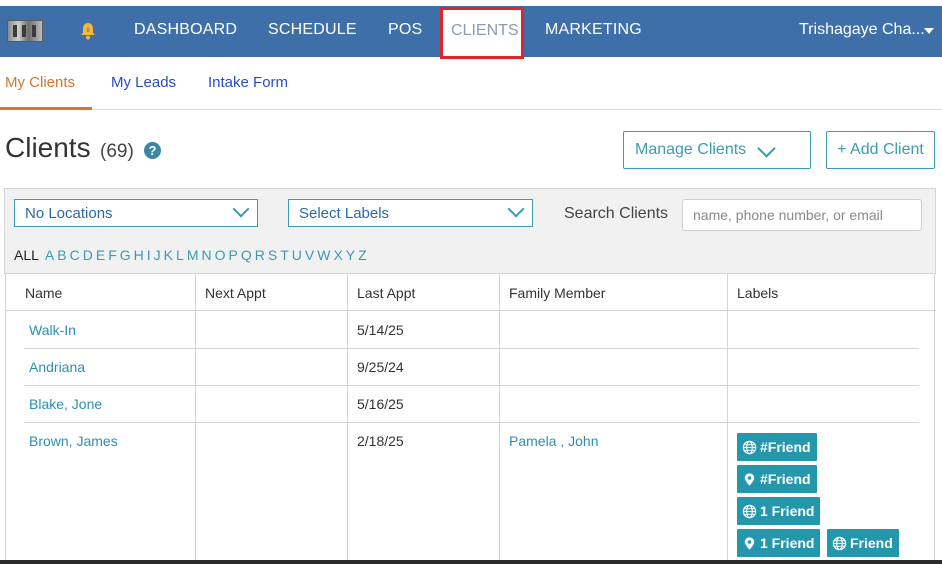 Image resolution: width=942 pixels, height=564 pixels. I want to click on alpha-letter: J, so click(157, 255).